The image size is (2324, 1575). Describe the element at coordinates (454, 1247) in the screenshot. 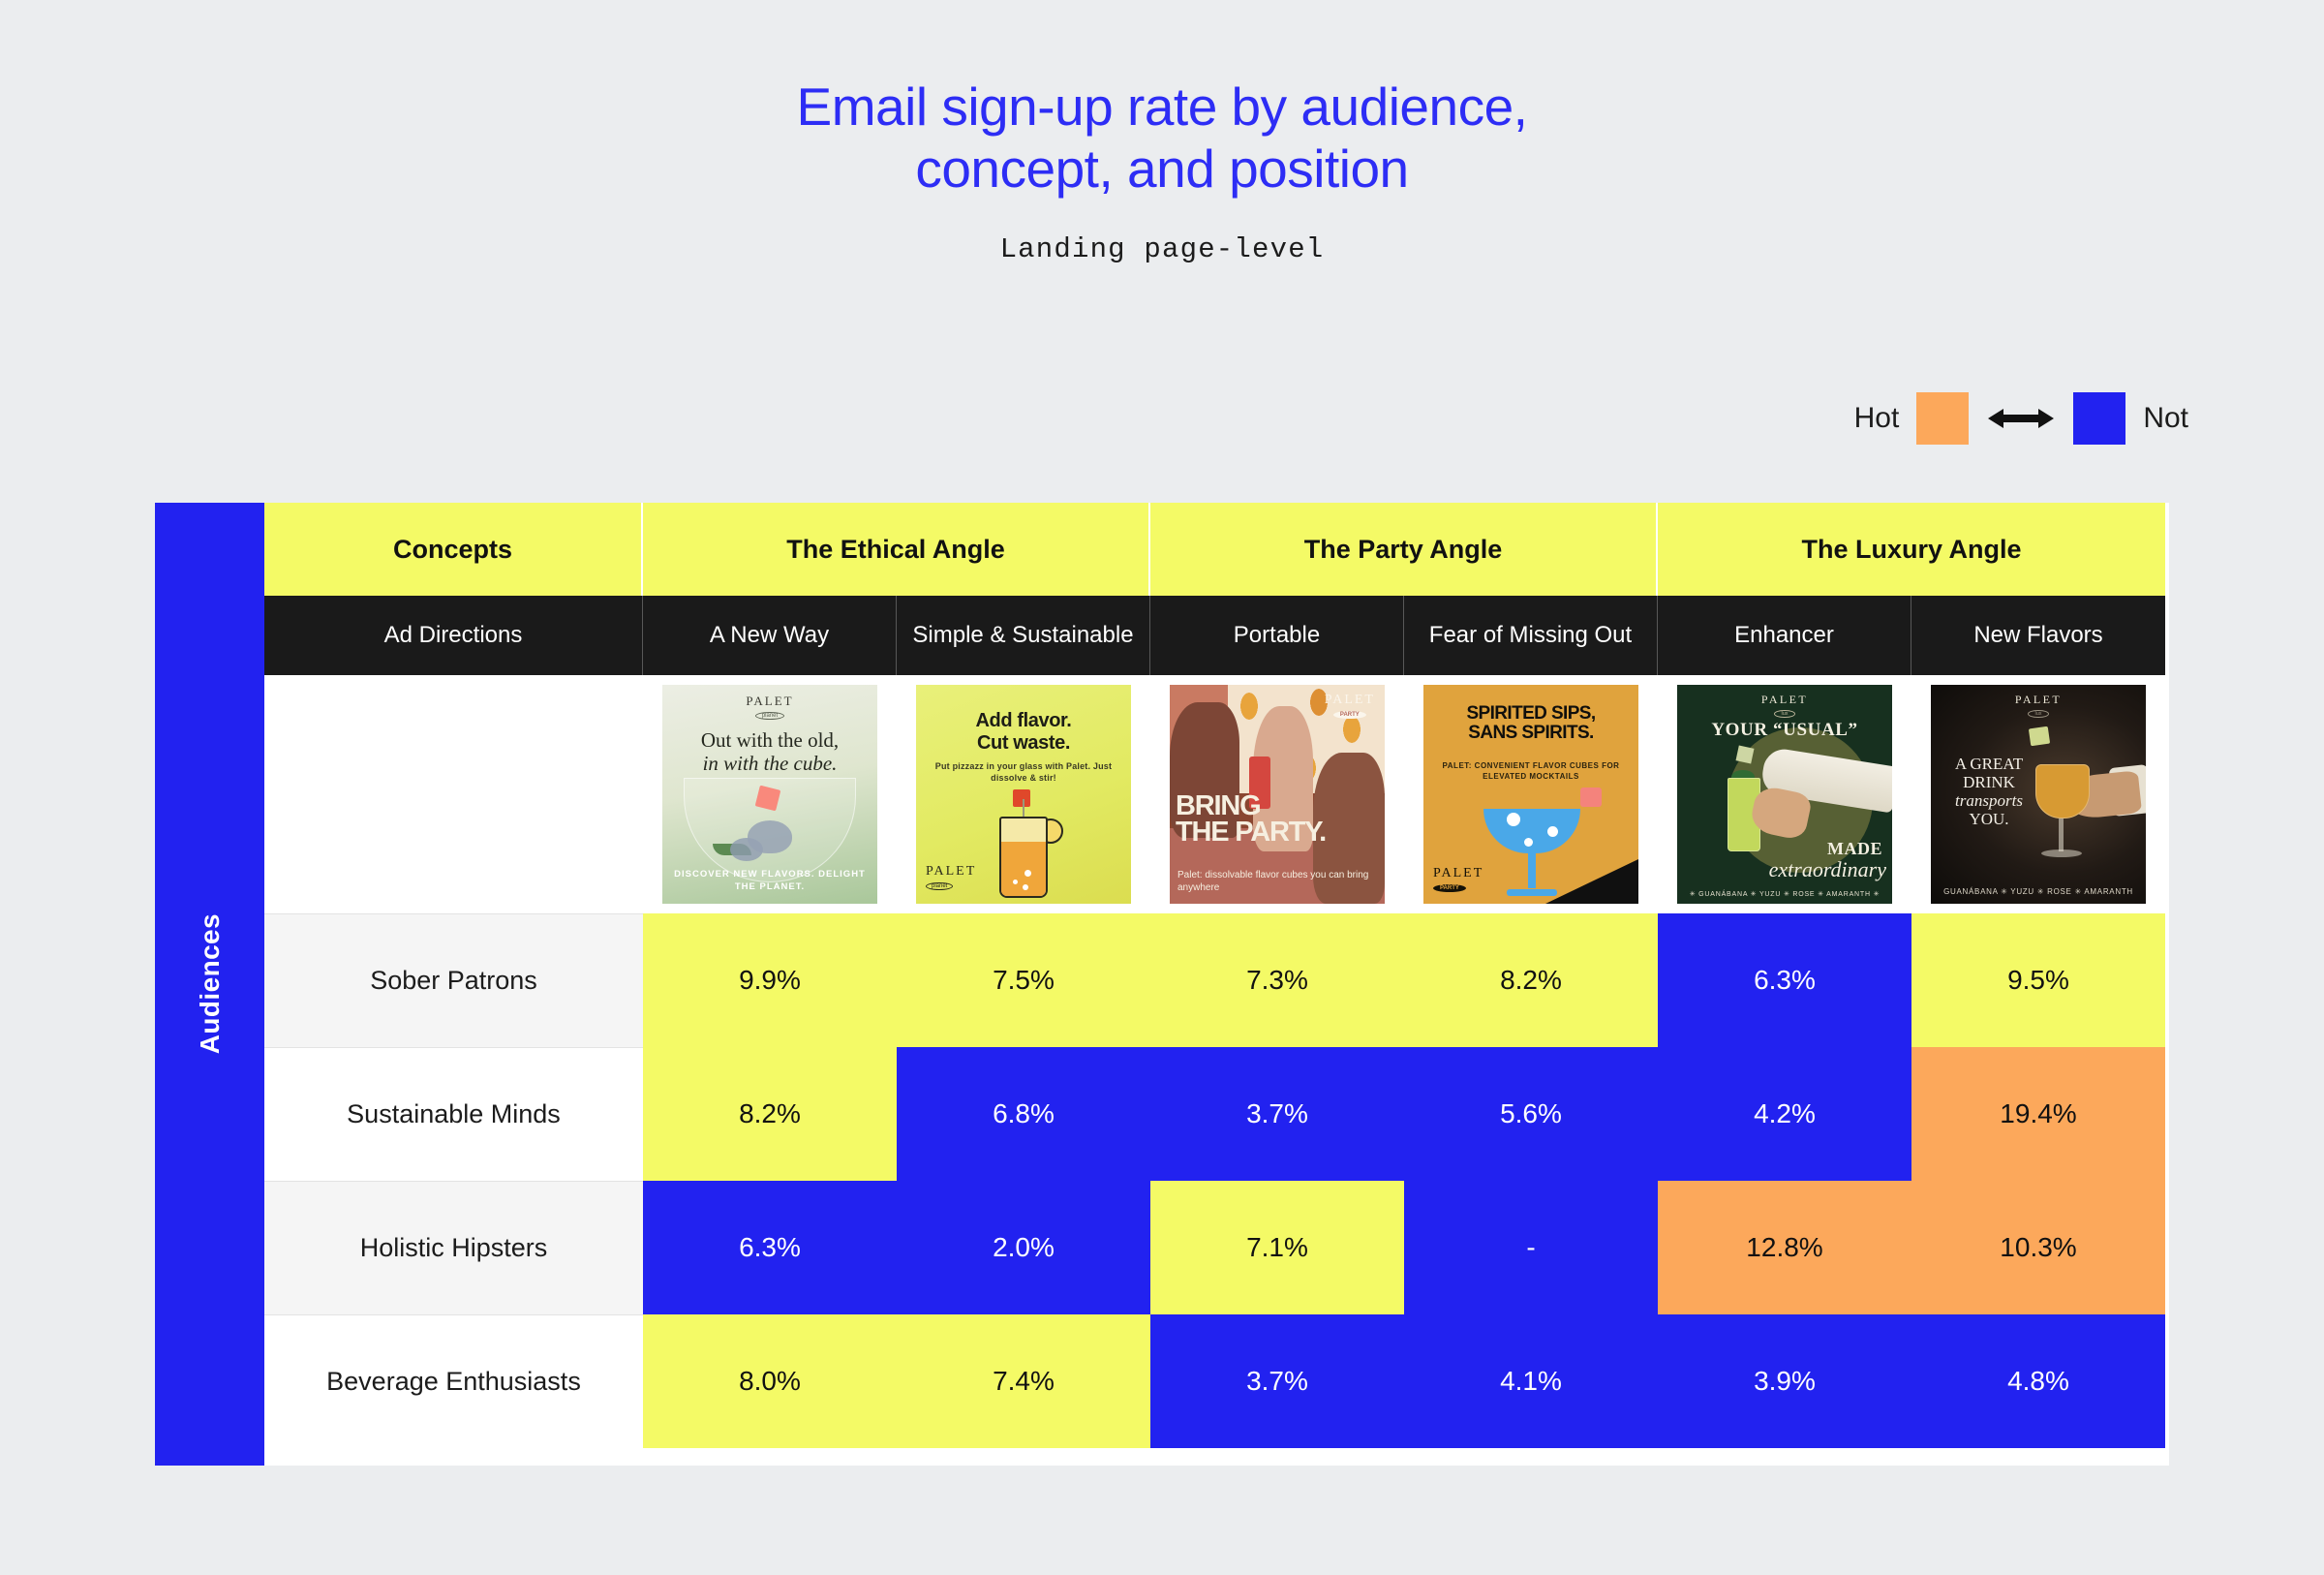

I see `audience-label-holistic-hipsters: Holistic Hipsters` at that location.